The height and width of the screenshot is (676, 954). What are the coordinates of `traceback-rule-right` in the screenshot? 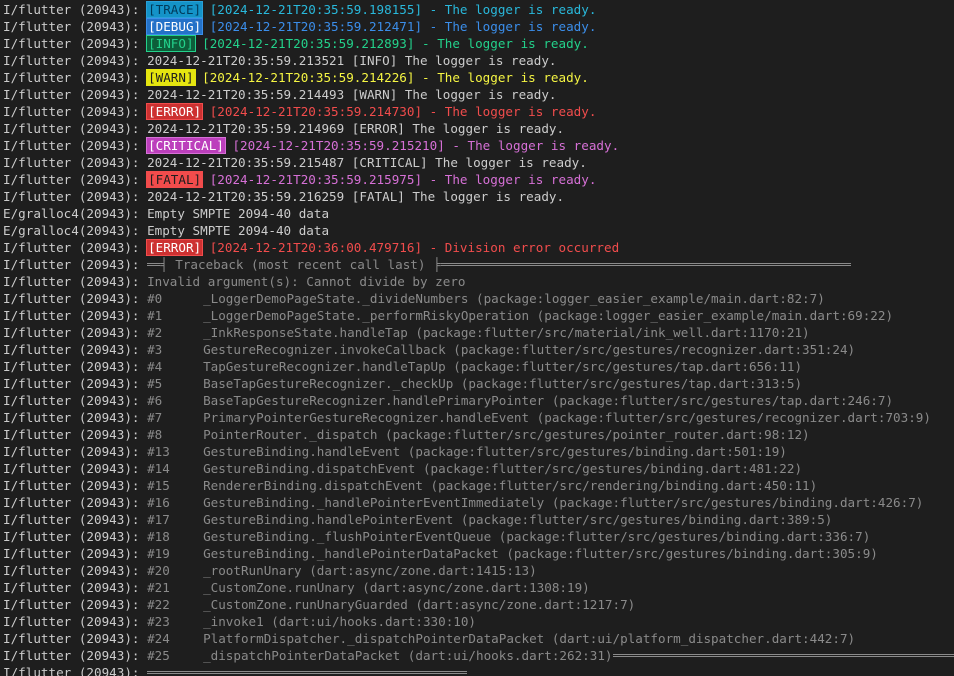 It's located at (645, 264).